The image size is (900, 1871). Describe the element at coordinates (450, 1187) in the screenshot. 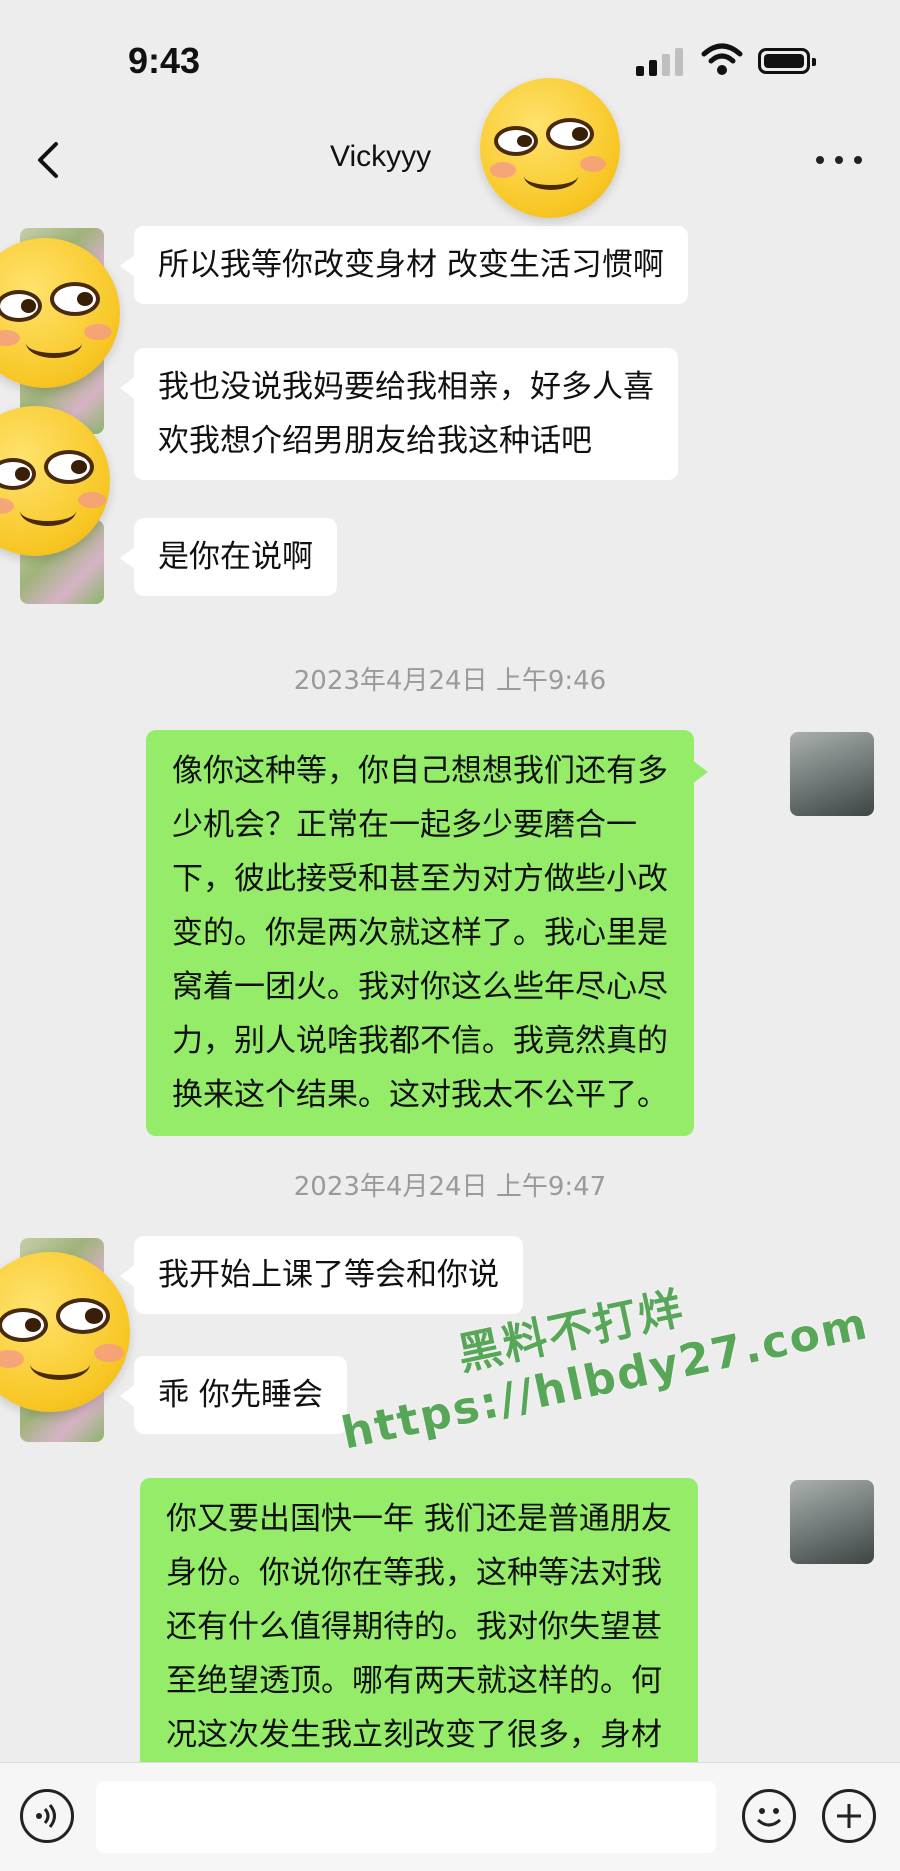

I see `message-timestamp: 2023年4月24日 上午9:47` at that location.